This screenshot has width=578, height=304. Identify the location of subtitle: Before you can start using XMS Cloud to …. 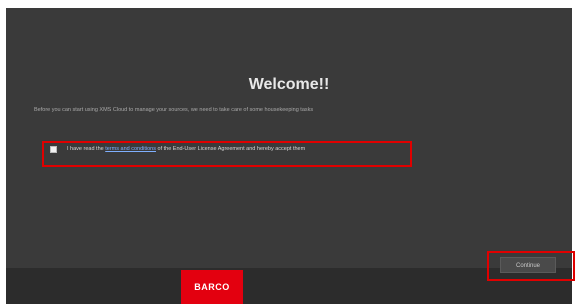
(174, 110).